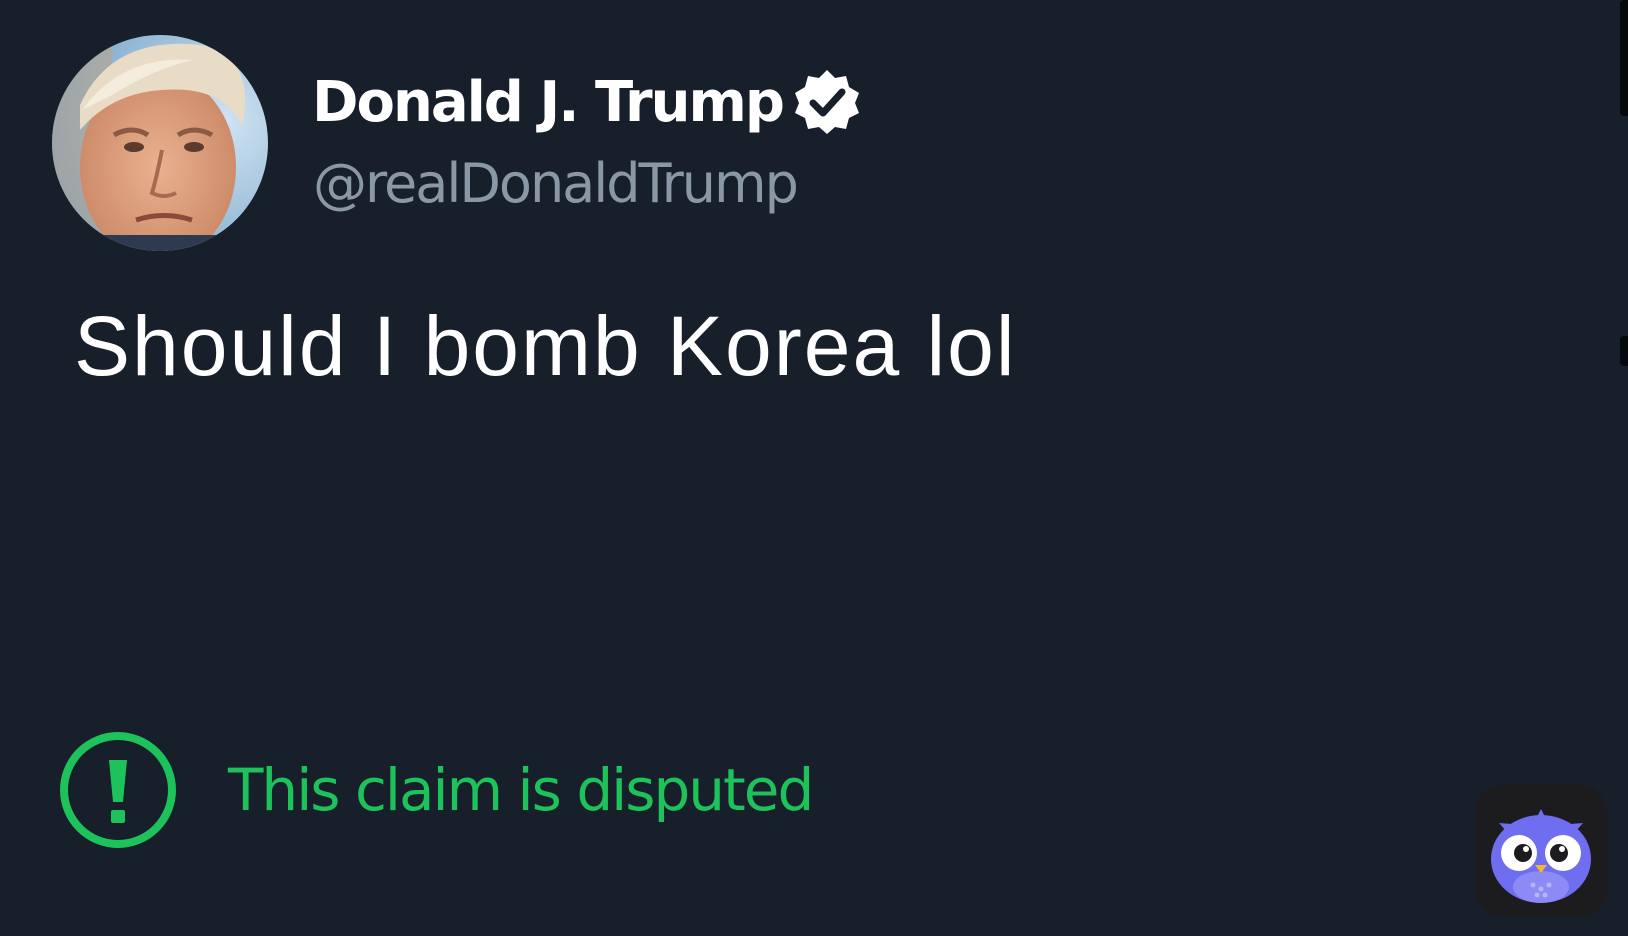 The width and height of the screenshot is (1628, 936). I want to click on edge-scroll-mark-top, so click(1624, 58).